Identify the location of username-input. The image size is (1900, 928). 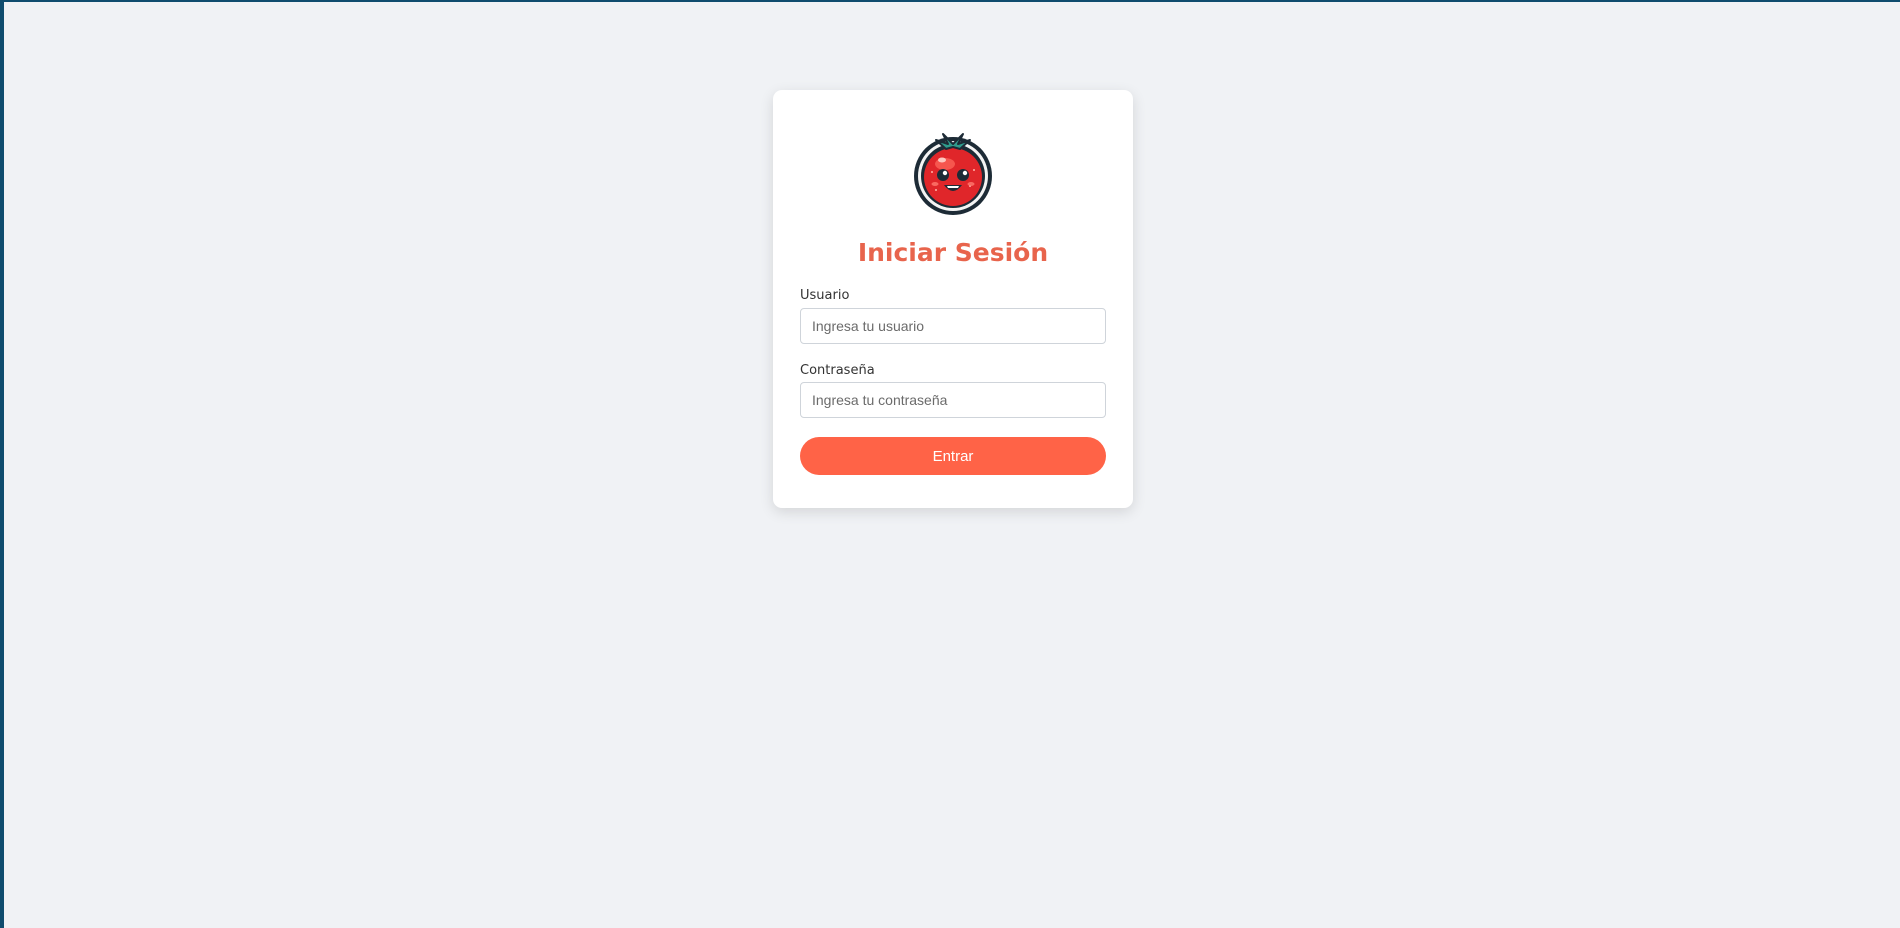
(953, 326).